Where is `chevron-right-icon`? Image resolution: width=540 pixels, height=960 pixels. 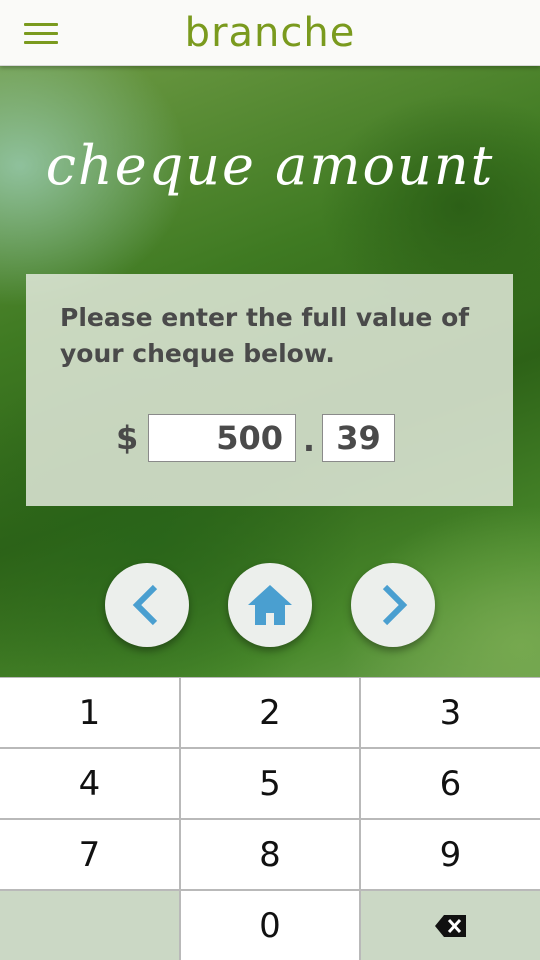 chevron-right-icon is located at coordinates (395, 605).